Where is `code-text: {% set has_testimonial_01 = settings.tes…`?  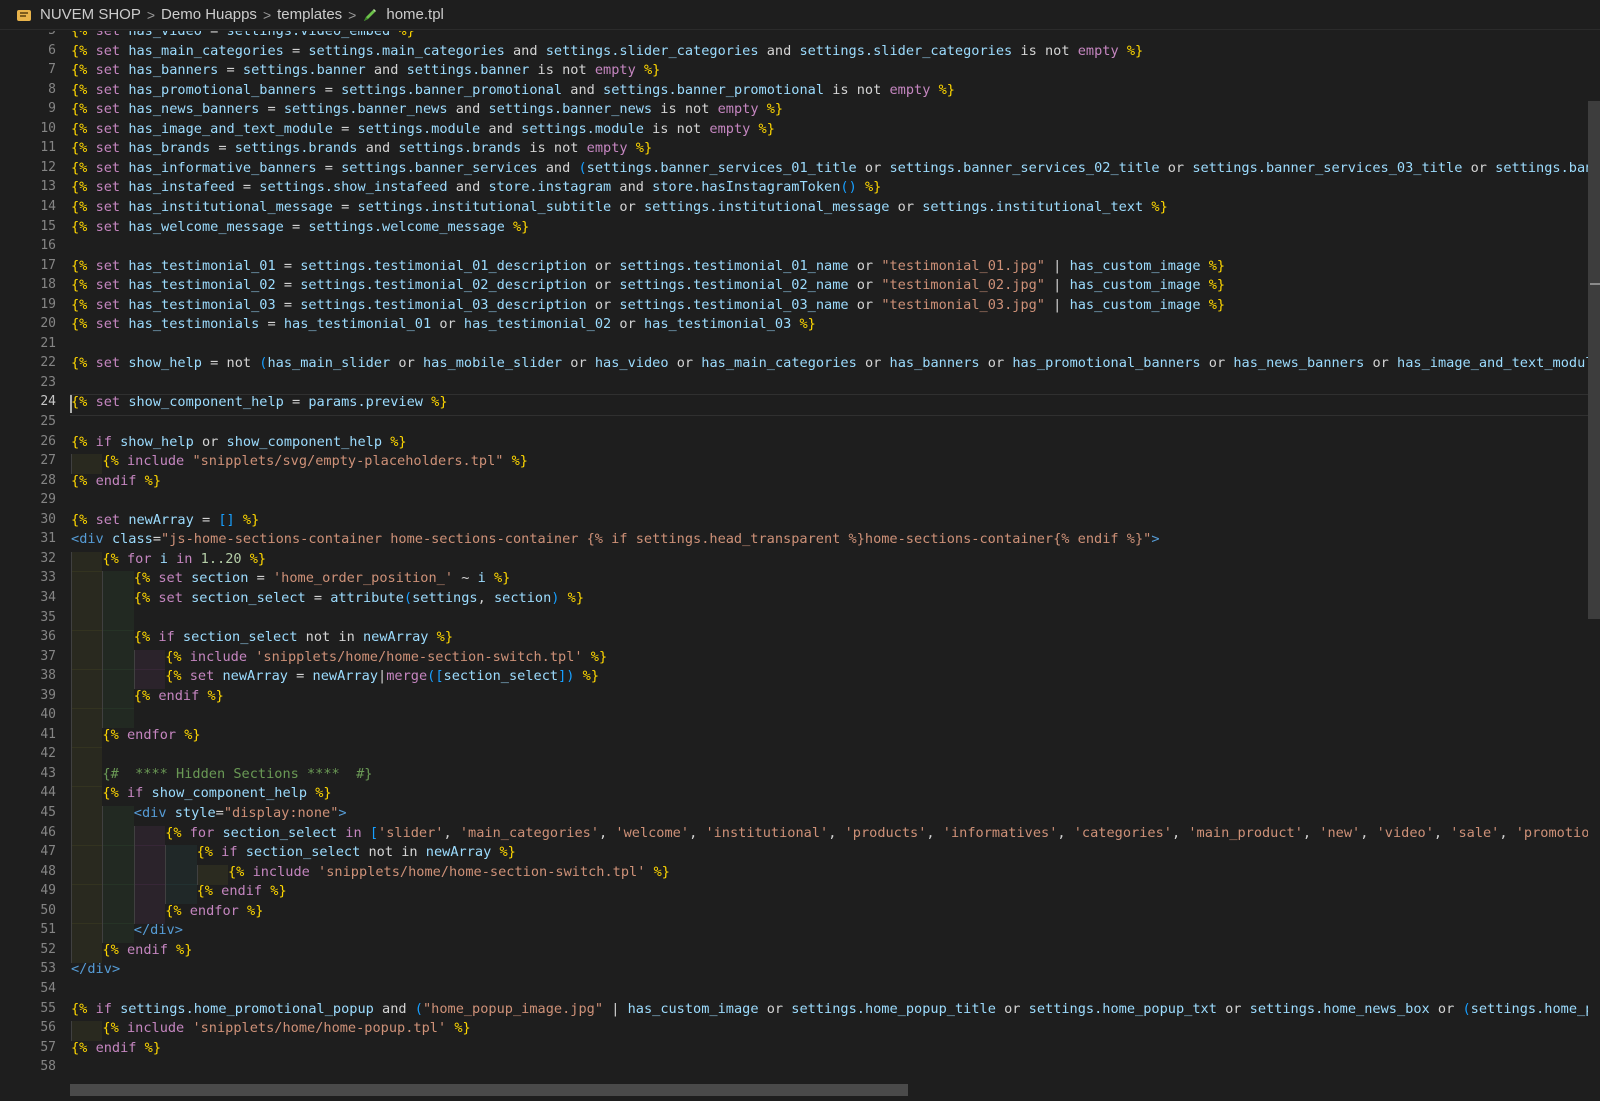 code-text: {% set has_testimonial_01 = settings.tes… is located at coordinates (648, 266).